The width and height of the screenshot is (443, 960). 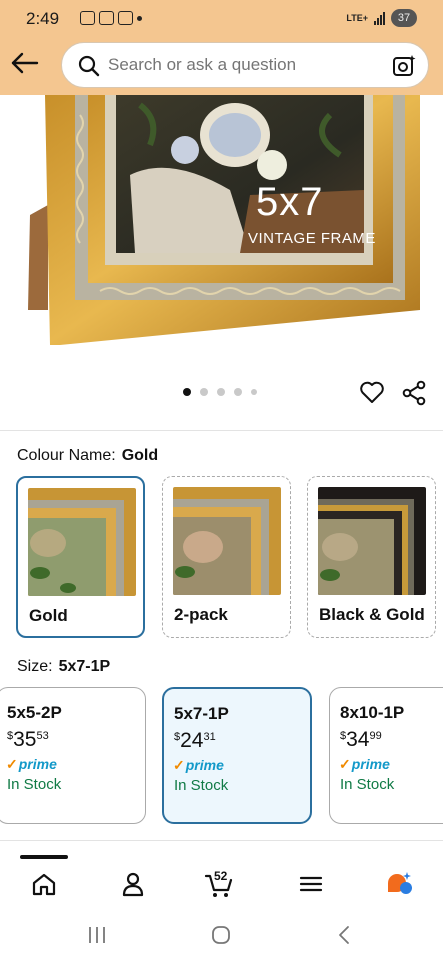 What do you see at coordinates (35, 666) in the screenshot?
I see `size-label-text: Size:` at bounding box center [35, 666].